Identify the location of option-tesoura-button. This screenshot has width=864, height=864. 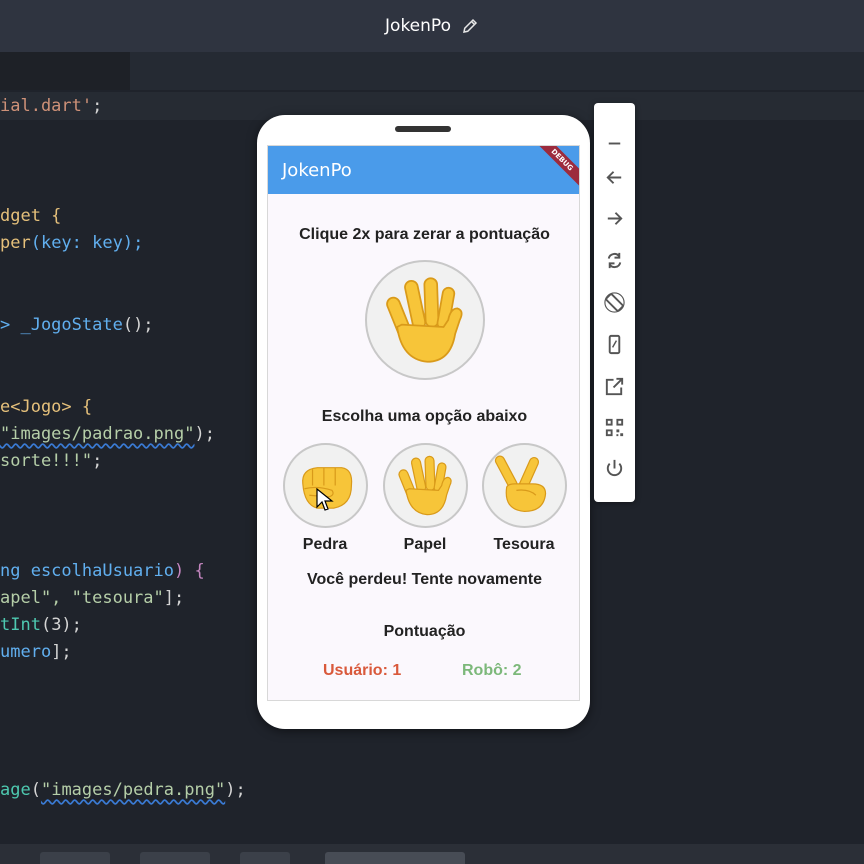
(524, 485).